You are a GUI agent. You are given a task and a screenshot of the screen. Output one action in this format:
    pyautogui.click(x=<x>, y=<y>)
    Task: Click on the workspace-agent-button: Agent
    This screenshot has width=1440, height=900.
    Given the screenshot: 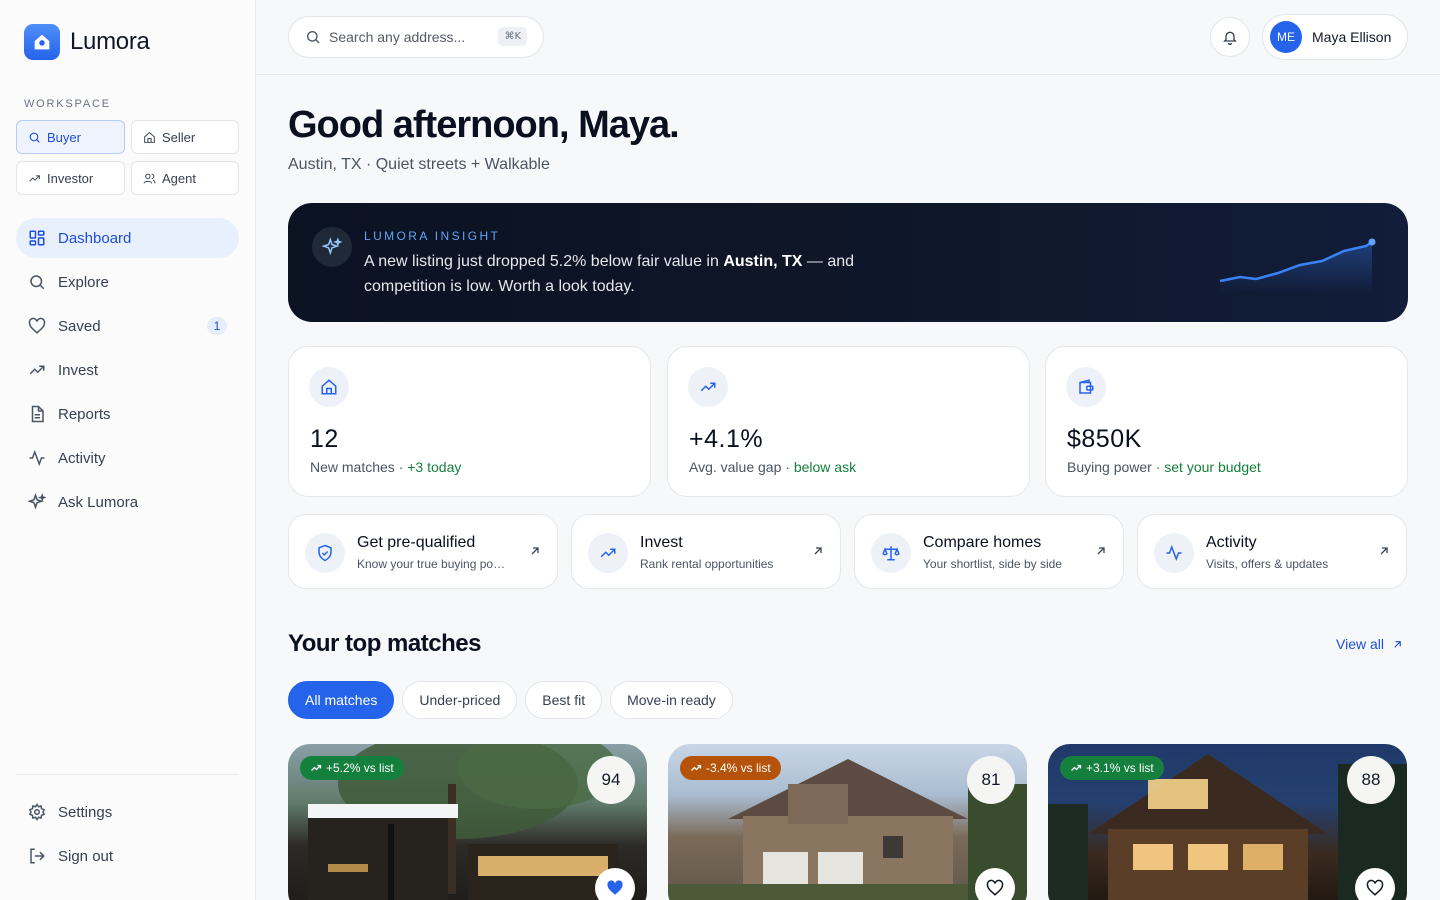 What is the action you would take?
    pyautogui.click(x=185, y=178)
    